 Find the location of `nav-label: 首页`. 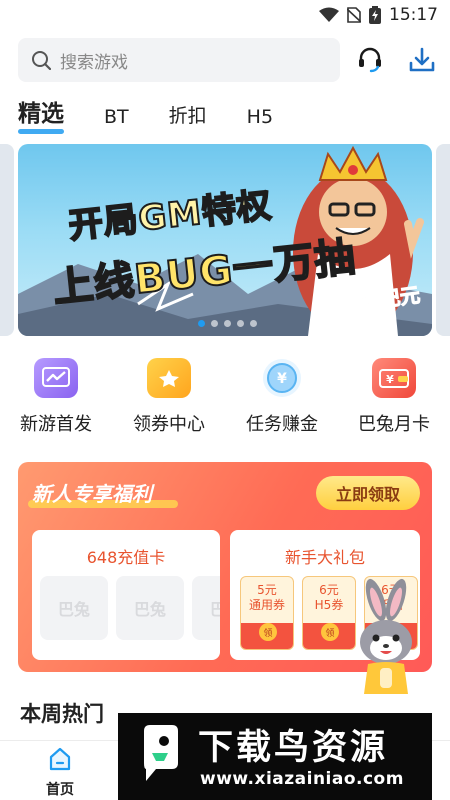

nav-label: 首页 is located at coordinates (60, 790).